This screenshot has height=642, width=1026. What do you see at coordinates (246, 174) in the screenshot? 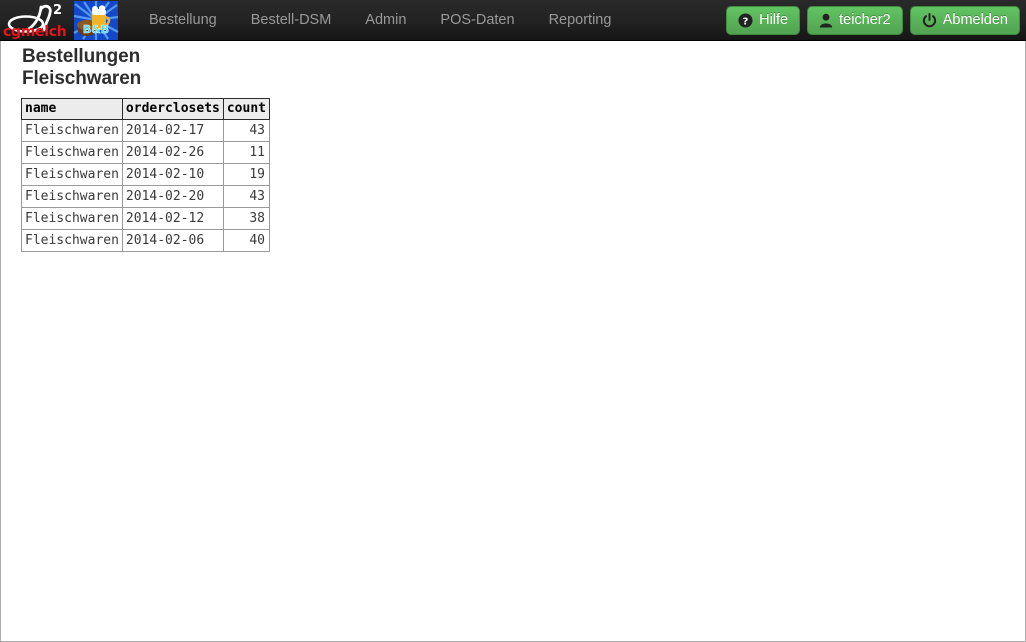
I see `cell-count: 19` at bounding box center [246, 174].